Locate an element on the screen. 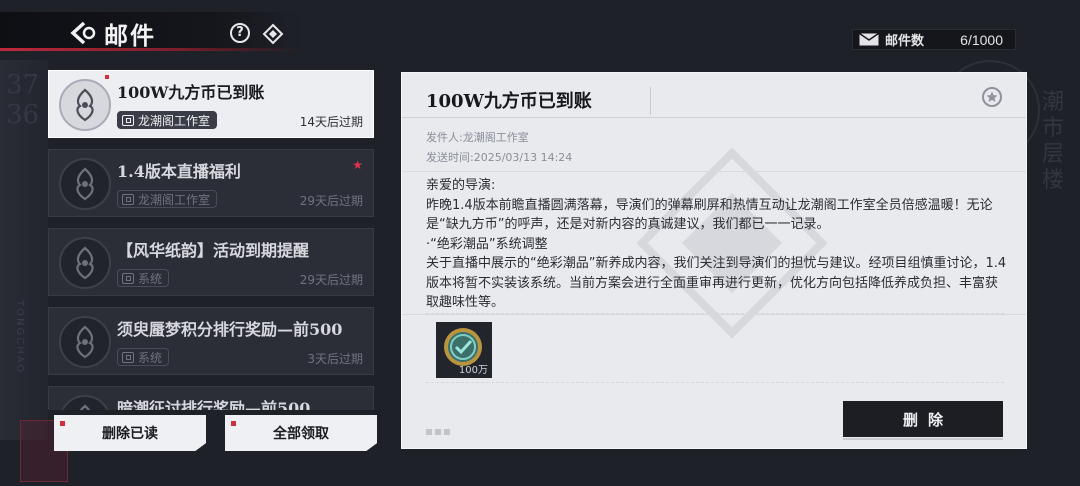  diamond-icon is located at coordinates (273, 34).